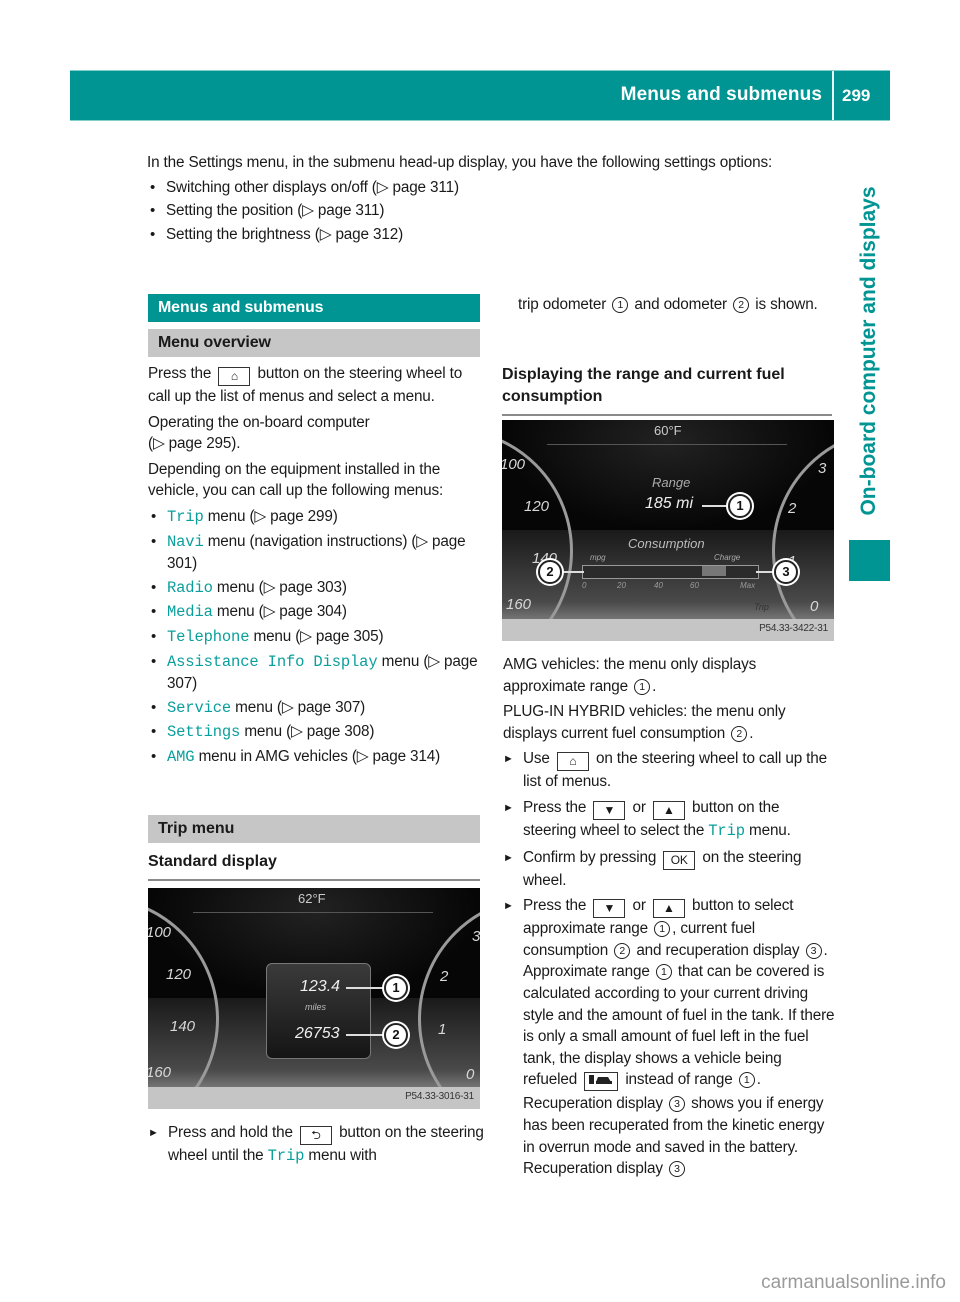  Describe the element at coordinates (480, 95) in the screenshot. I see `page-header: Menus and submenus 299` at that location.